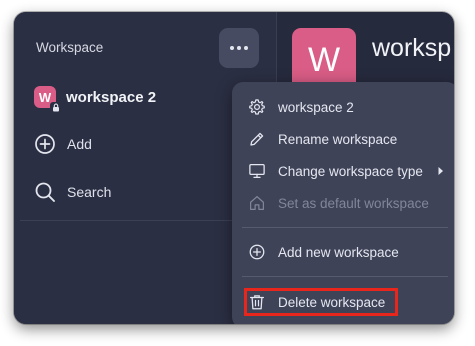  Describe the element at coordinates (350, 171) in the screenshot. I see `menu-item-label: Change workspace type` at that location.